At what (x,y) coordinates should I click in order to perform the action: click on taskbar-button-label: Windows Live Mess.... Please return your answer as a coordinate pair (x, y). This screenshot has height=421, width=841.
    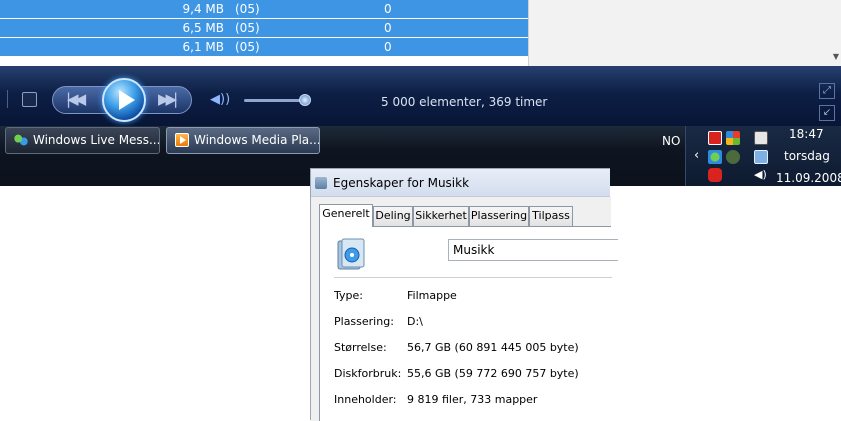
    Looking at the image, I should click on (96, 140).